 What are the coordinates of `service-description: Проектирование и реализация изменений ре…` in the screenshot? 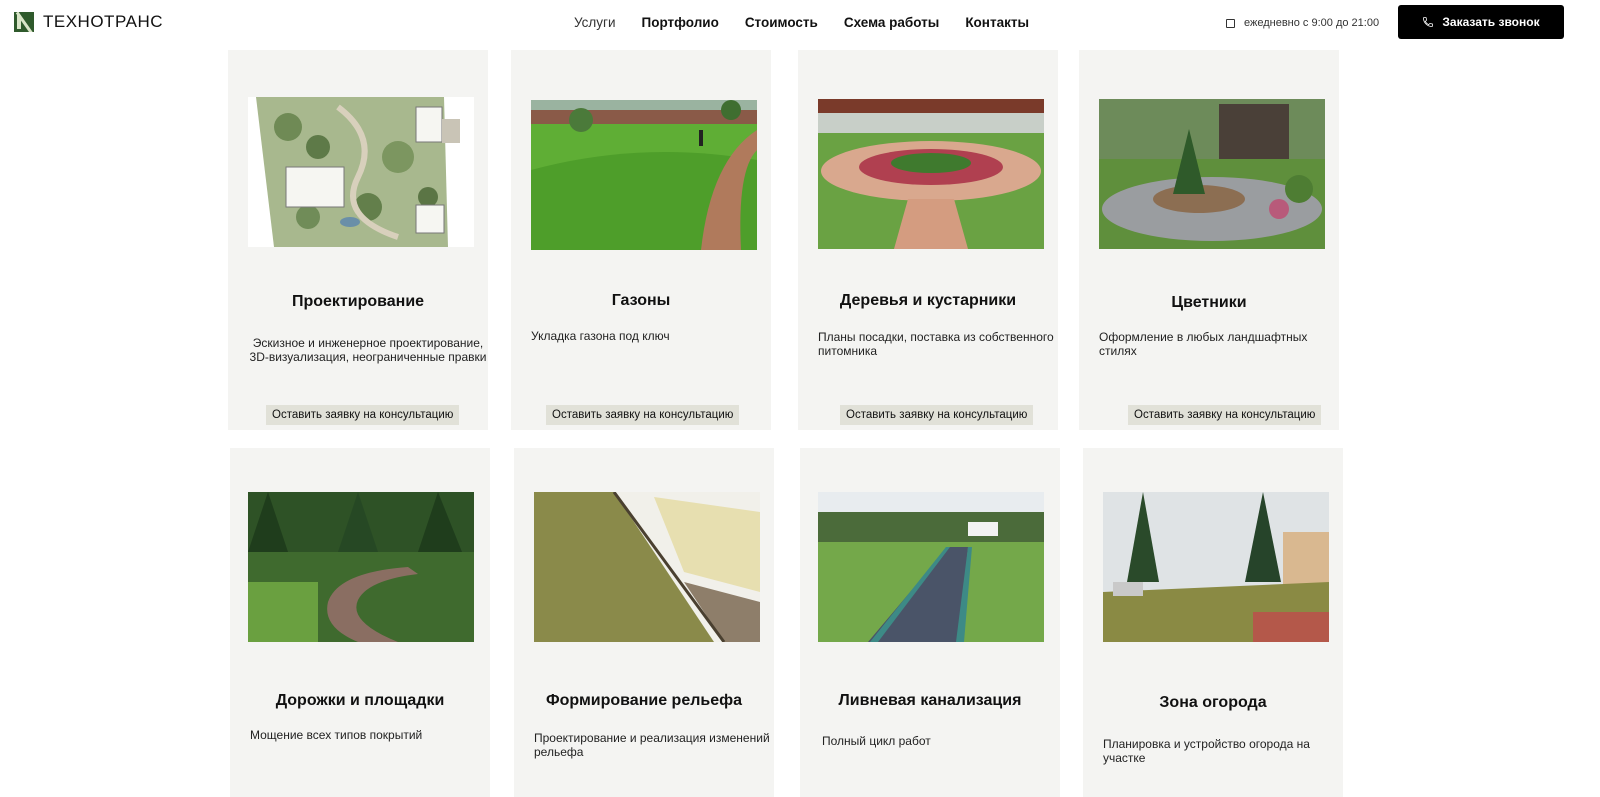 It's located at (652, 745).